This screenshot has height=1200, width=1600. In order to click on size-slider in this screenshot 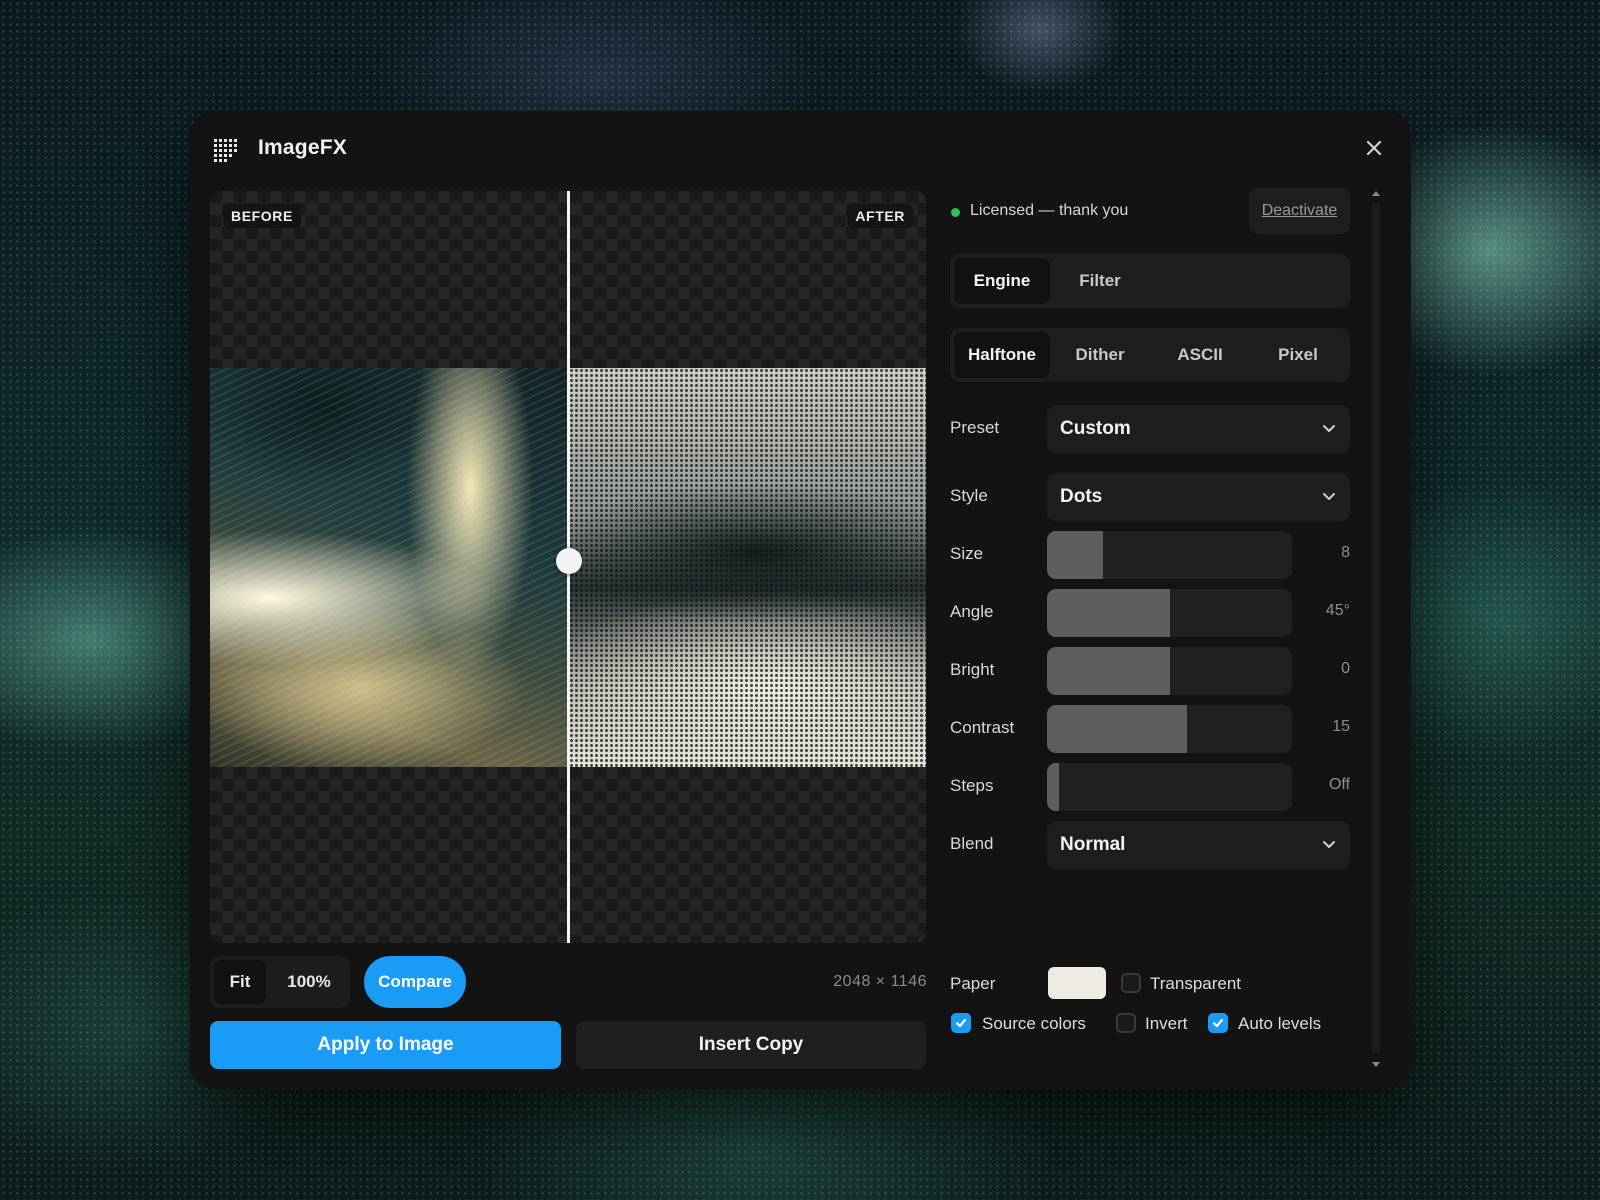, I will do `click(1169, 555)`.